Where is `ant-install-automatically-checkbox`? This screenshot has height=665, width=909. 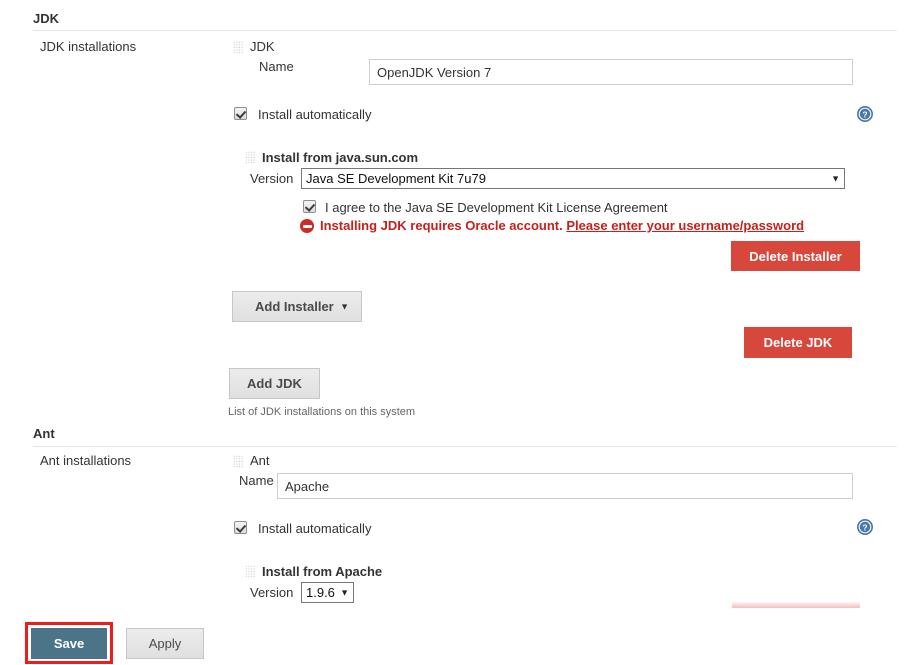
ant-install-automatically-checkbox is located at coordinates (240, 527).